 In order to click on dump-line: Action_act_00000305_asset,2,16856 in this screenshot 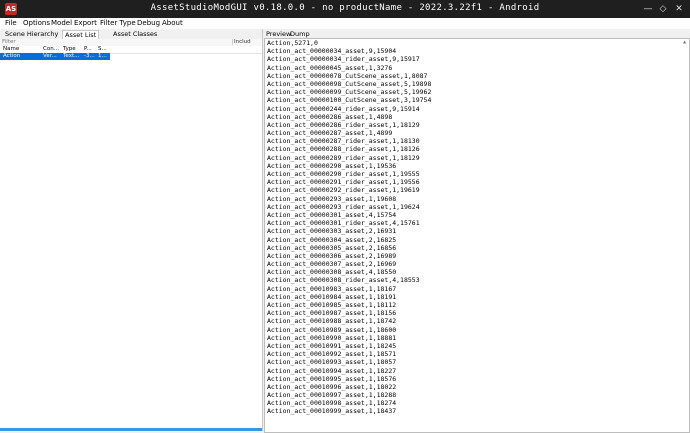, I will do `click(332, 247)`.